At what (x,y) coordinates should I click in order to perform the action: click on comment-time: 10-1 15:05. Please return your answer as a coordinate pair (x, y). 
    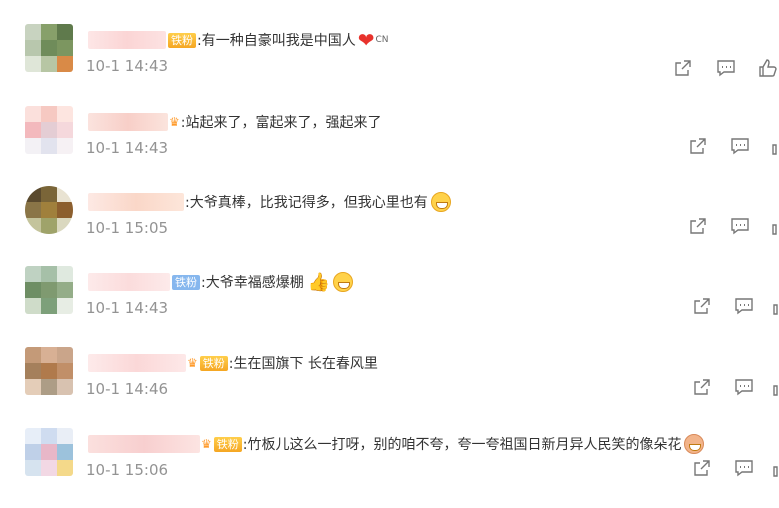
    Looking at the image, I should click on (127, 228).